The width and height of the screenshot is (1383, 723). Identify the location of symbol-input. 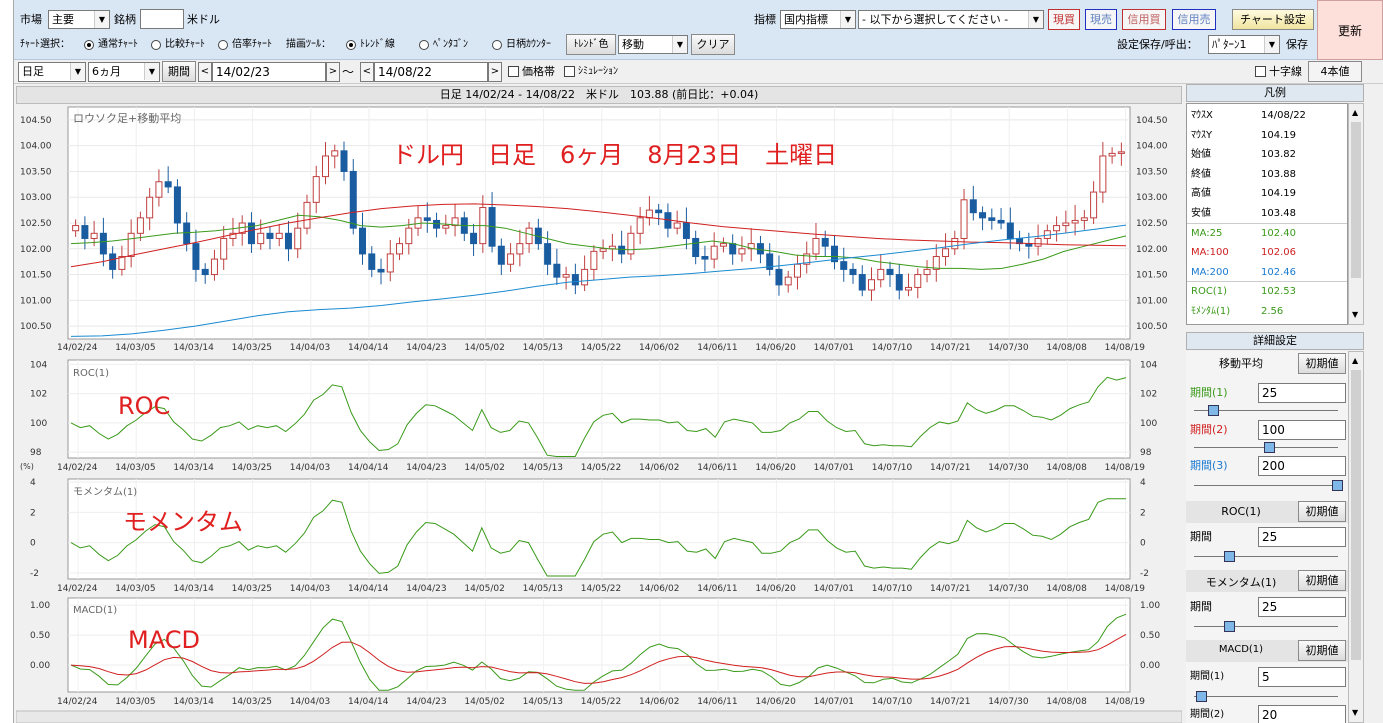
(162, 19).